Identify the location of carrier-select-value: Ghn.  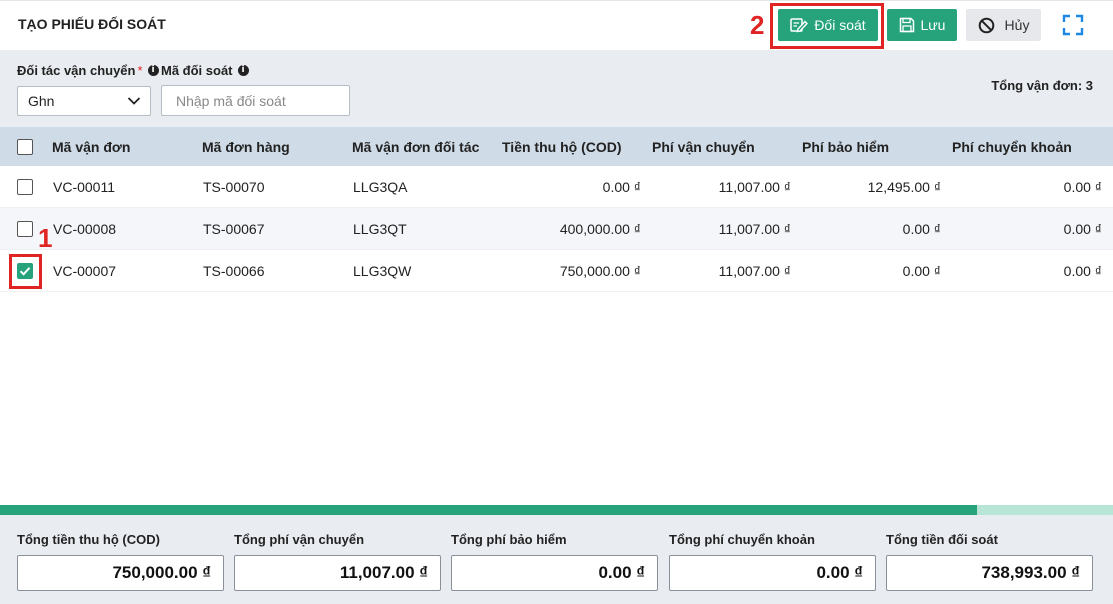
(41, 101).